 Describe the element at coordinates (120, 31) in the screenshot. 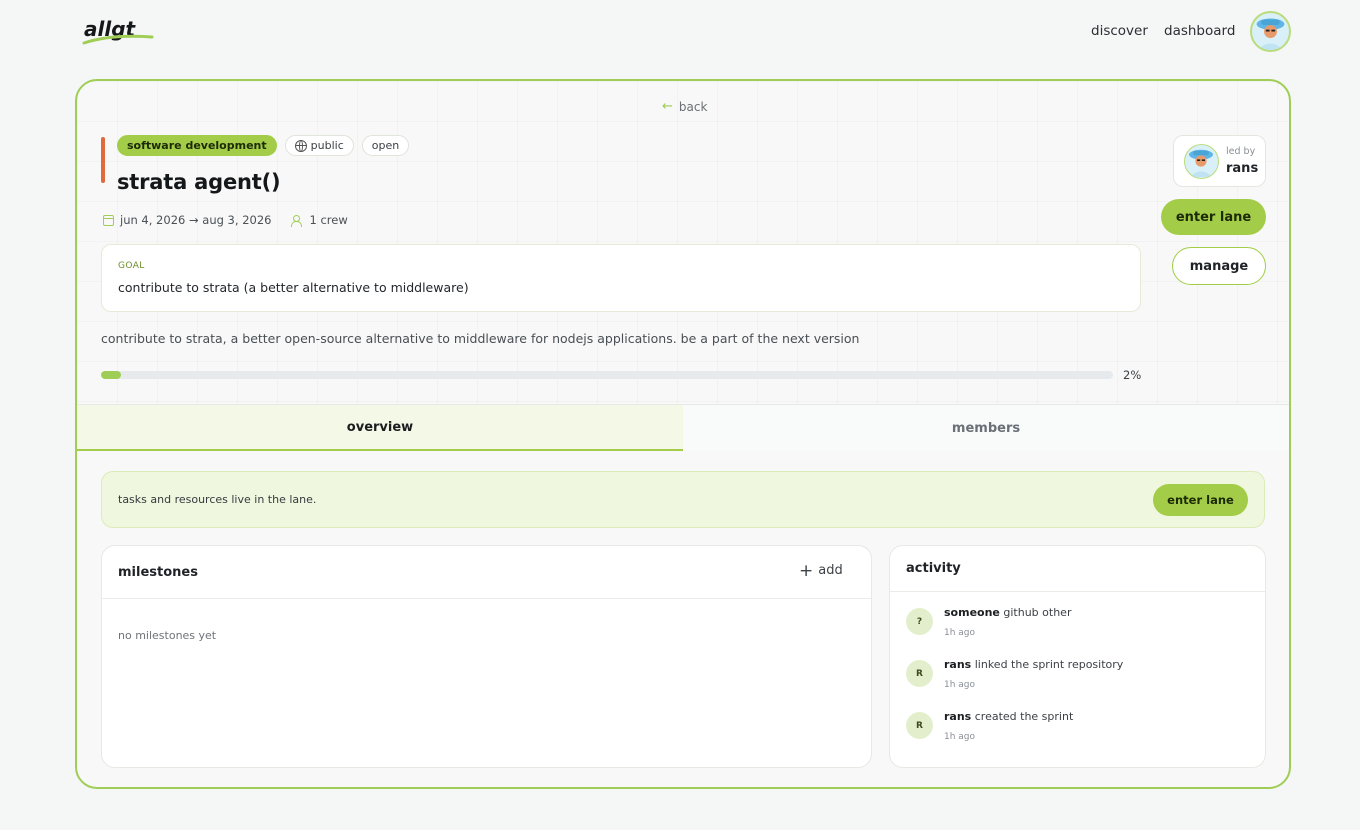

I see `logo: allgt` at that location.